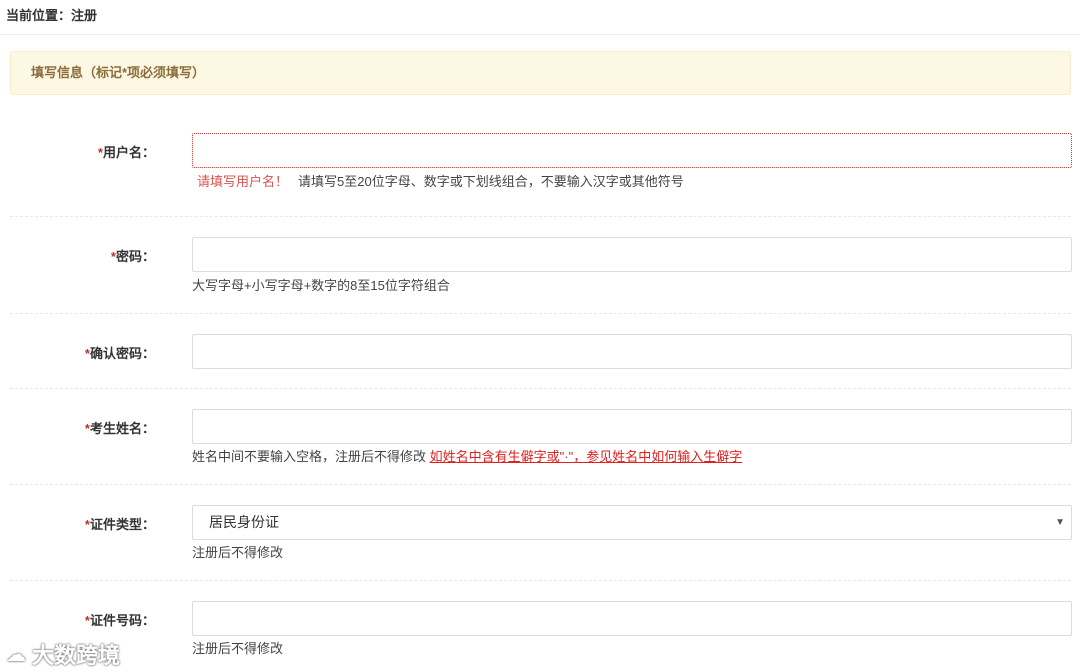  I want to click on confirm-password-label-text: 确认密码：, so click(122, 353).